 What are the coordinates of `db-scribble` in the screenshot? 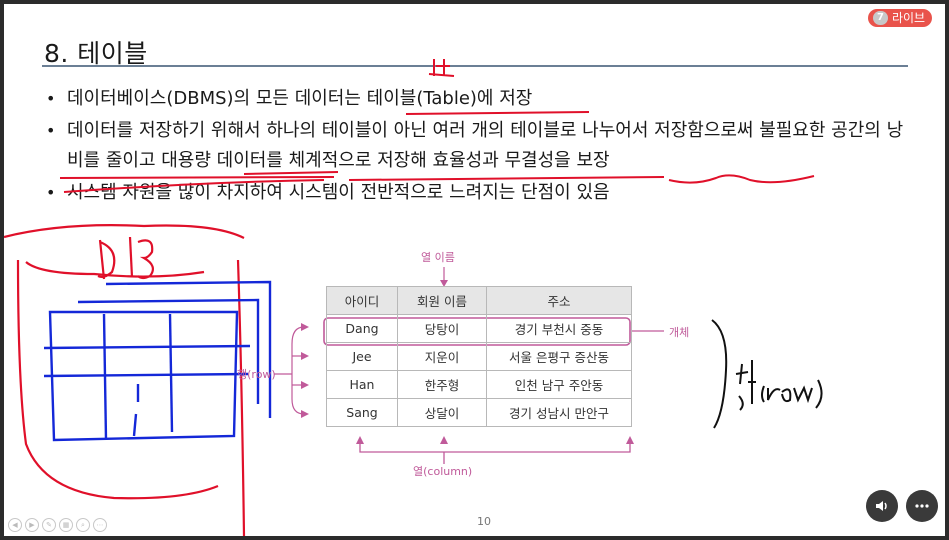 It's located at (125, 380).